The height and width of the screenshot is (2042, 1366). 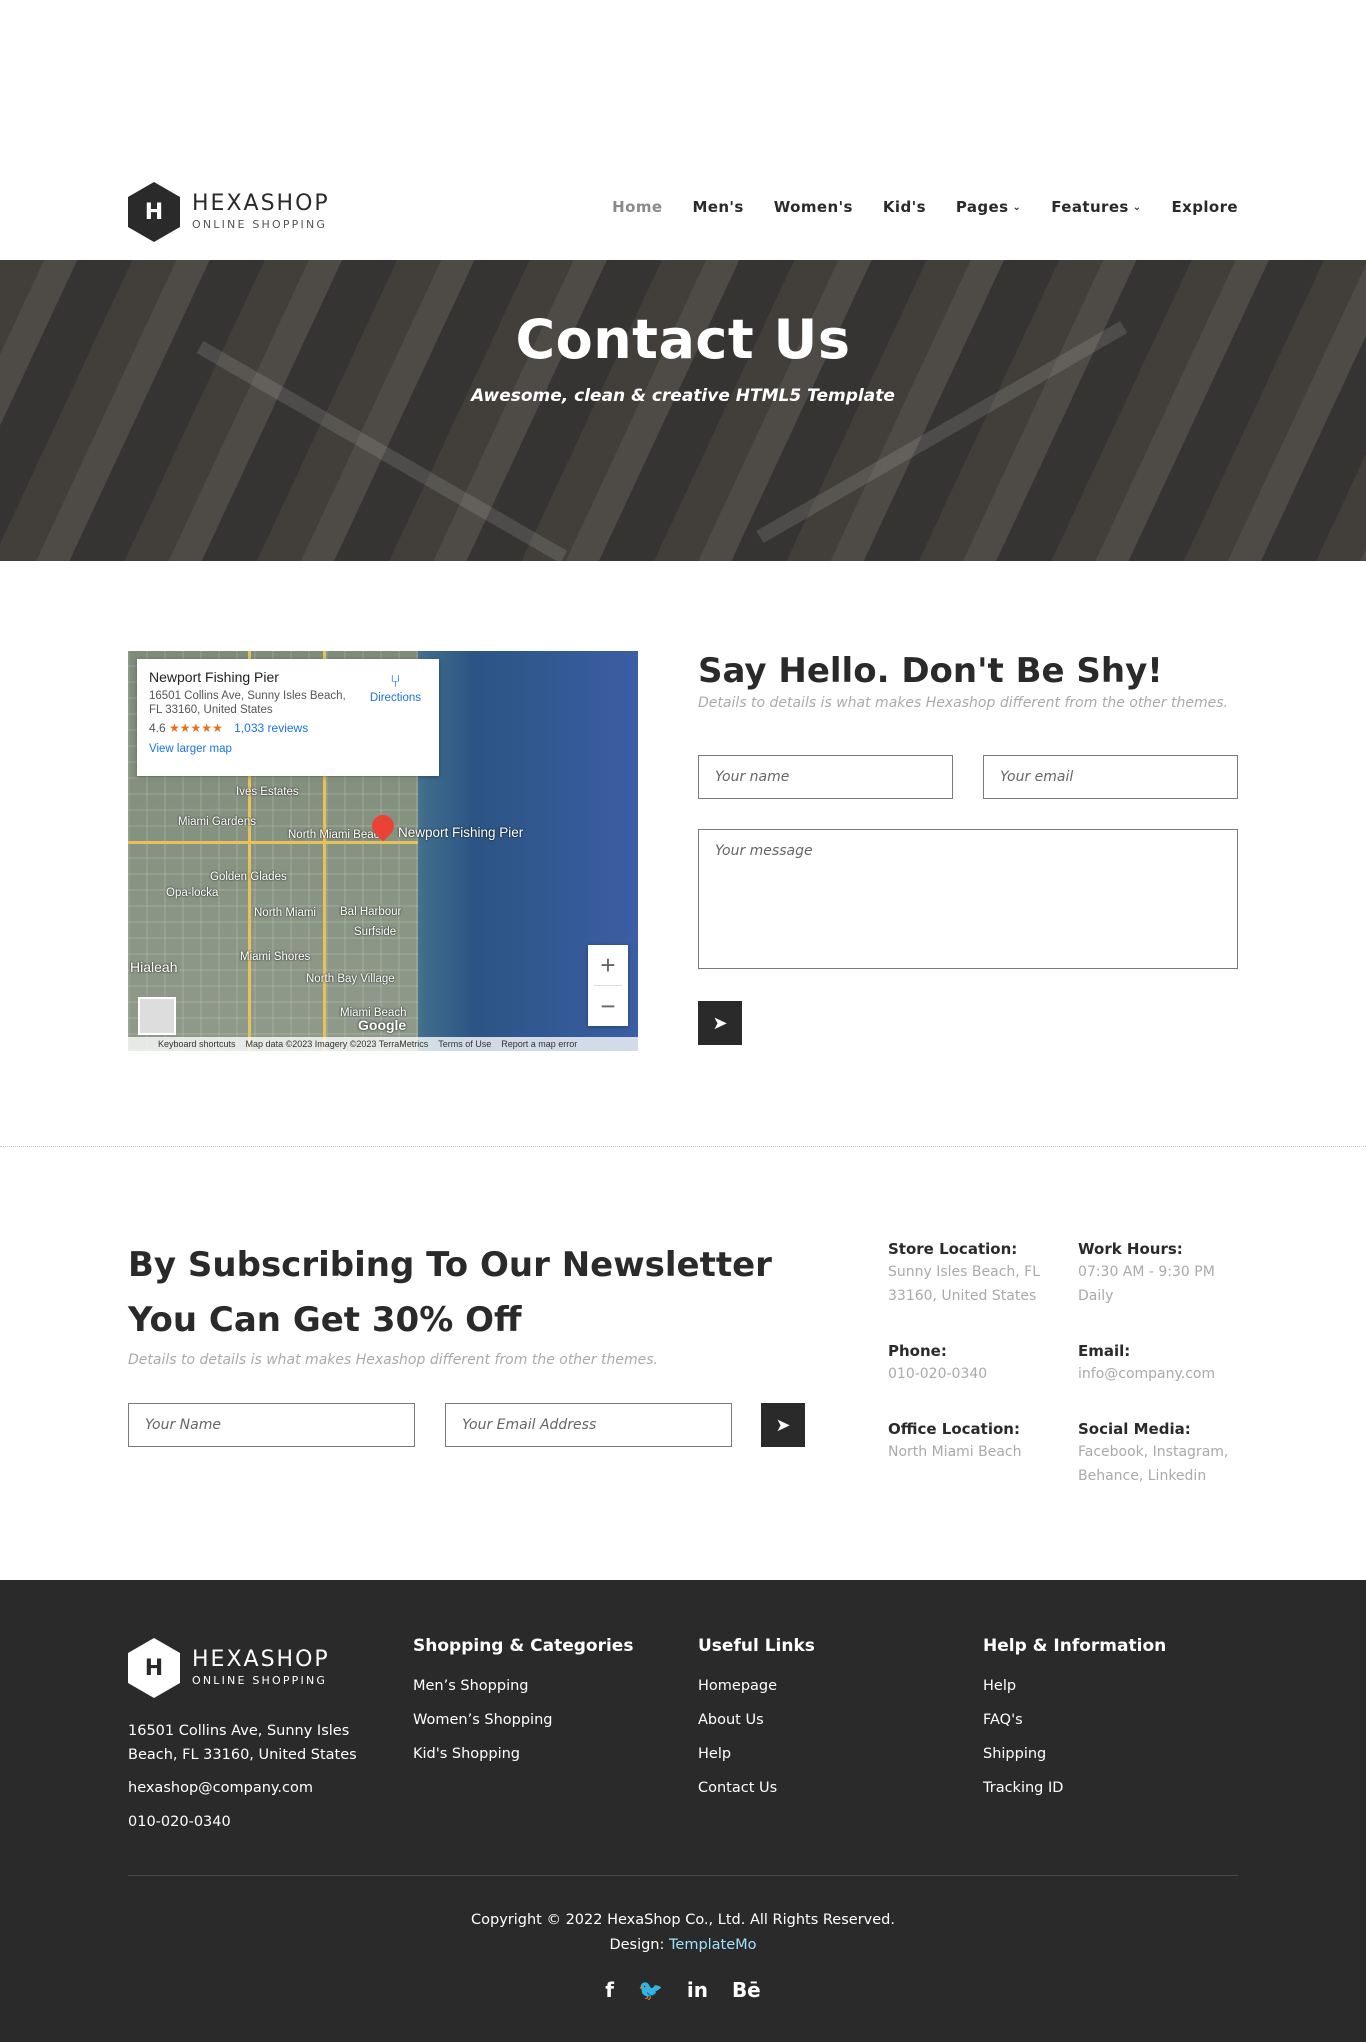 I want to click on footer-link-mens: Men’s Shopping, so click(x=523, y=1695).